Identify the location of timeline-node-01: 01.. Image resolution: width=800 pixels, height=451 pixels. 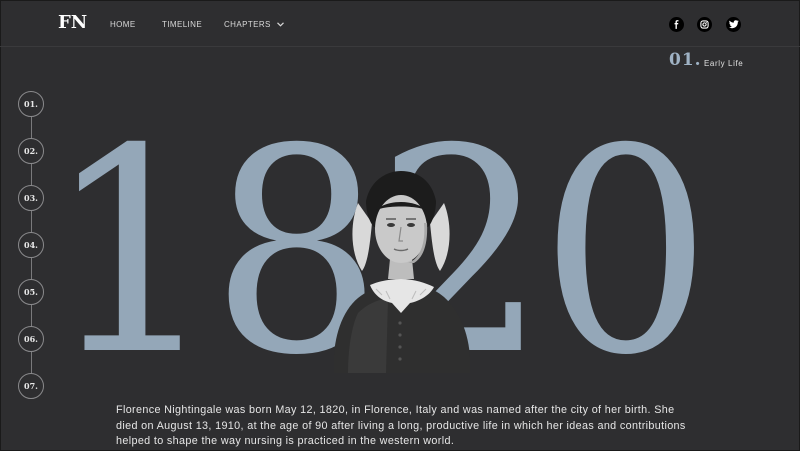
(31, 104).